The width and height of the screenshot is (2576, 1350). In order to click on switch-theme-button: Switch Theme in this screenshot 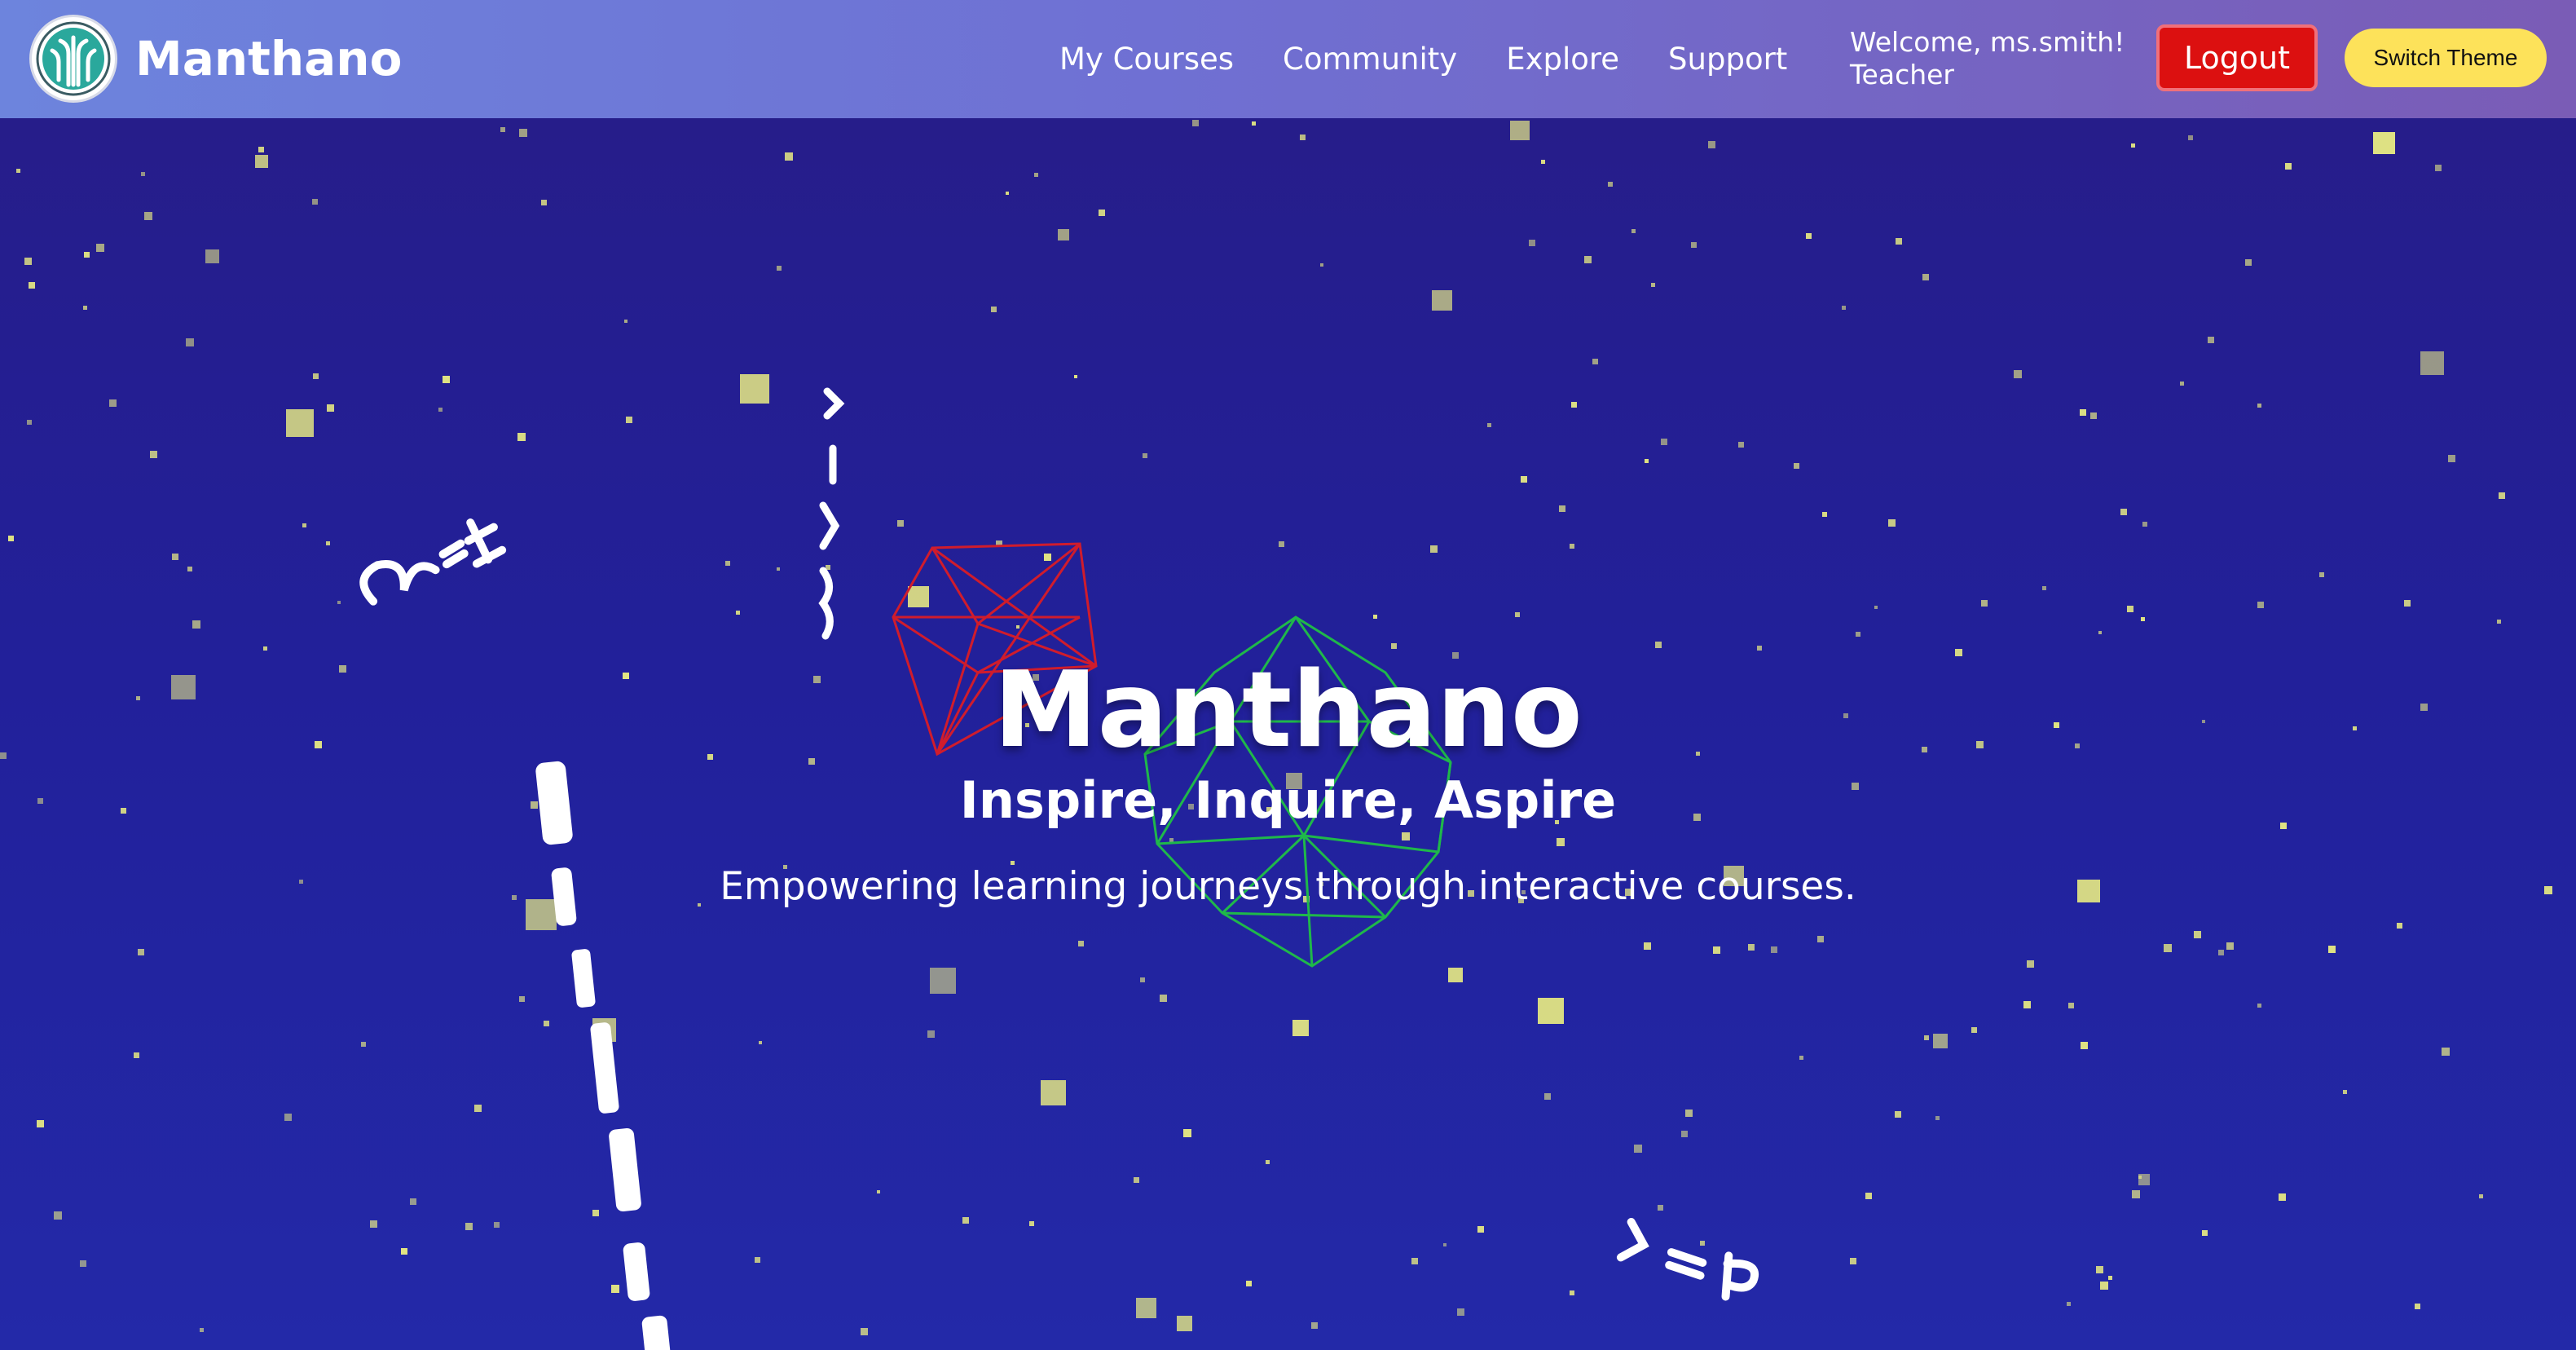, I will do `click(2446, 58)`.